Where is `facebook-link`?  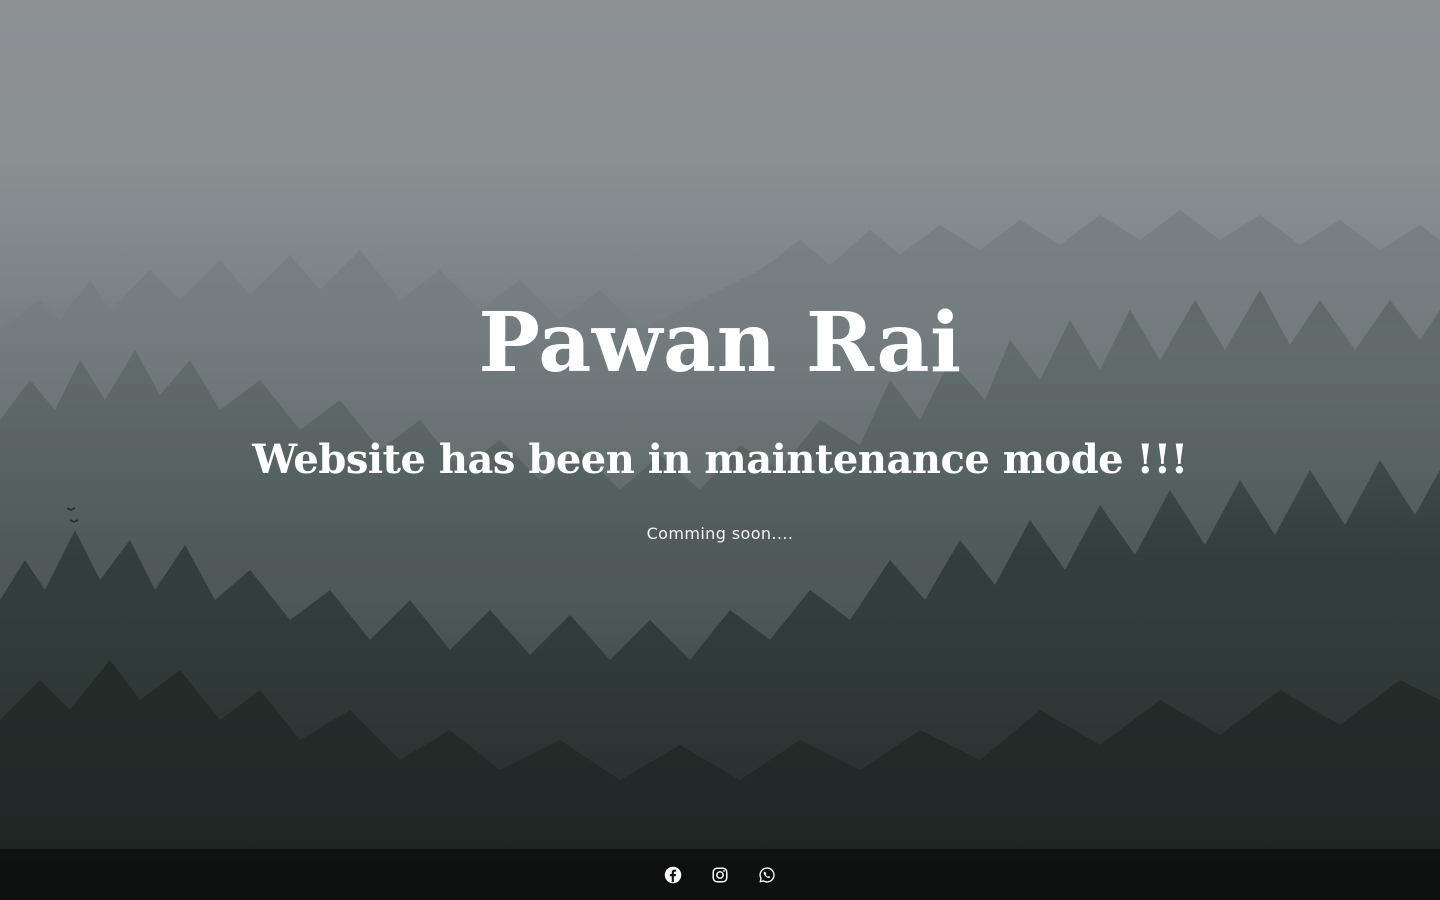
facebook-link is located at coordinates (673, 874).